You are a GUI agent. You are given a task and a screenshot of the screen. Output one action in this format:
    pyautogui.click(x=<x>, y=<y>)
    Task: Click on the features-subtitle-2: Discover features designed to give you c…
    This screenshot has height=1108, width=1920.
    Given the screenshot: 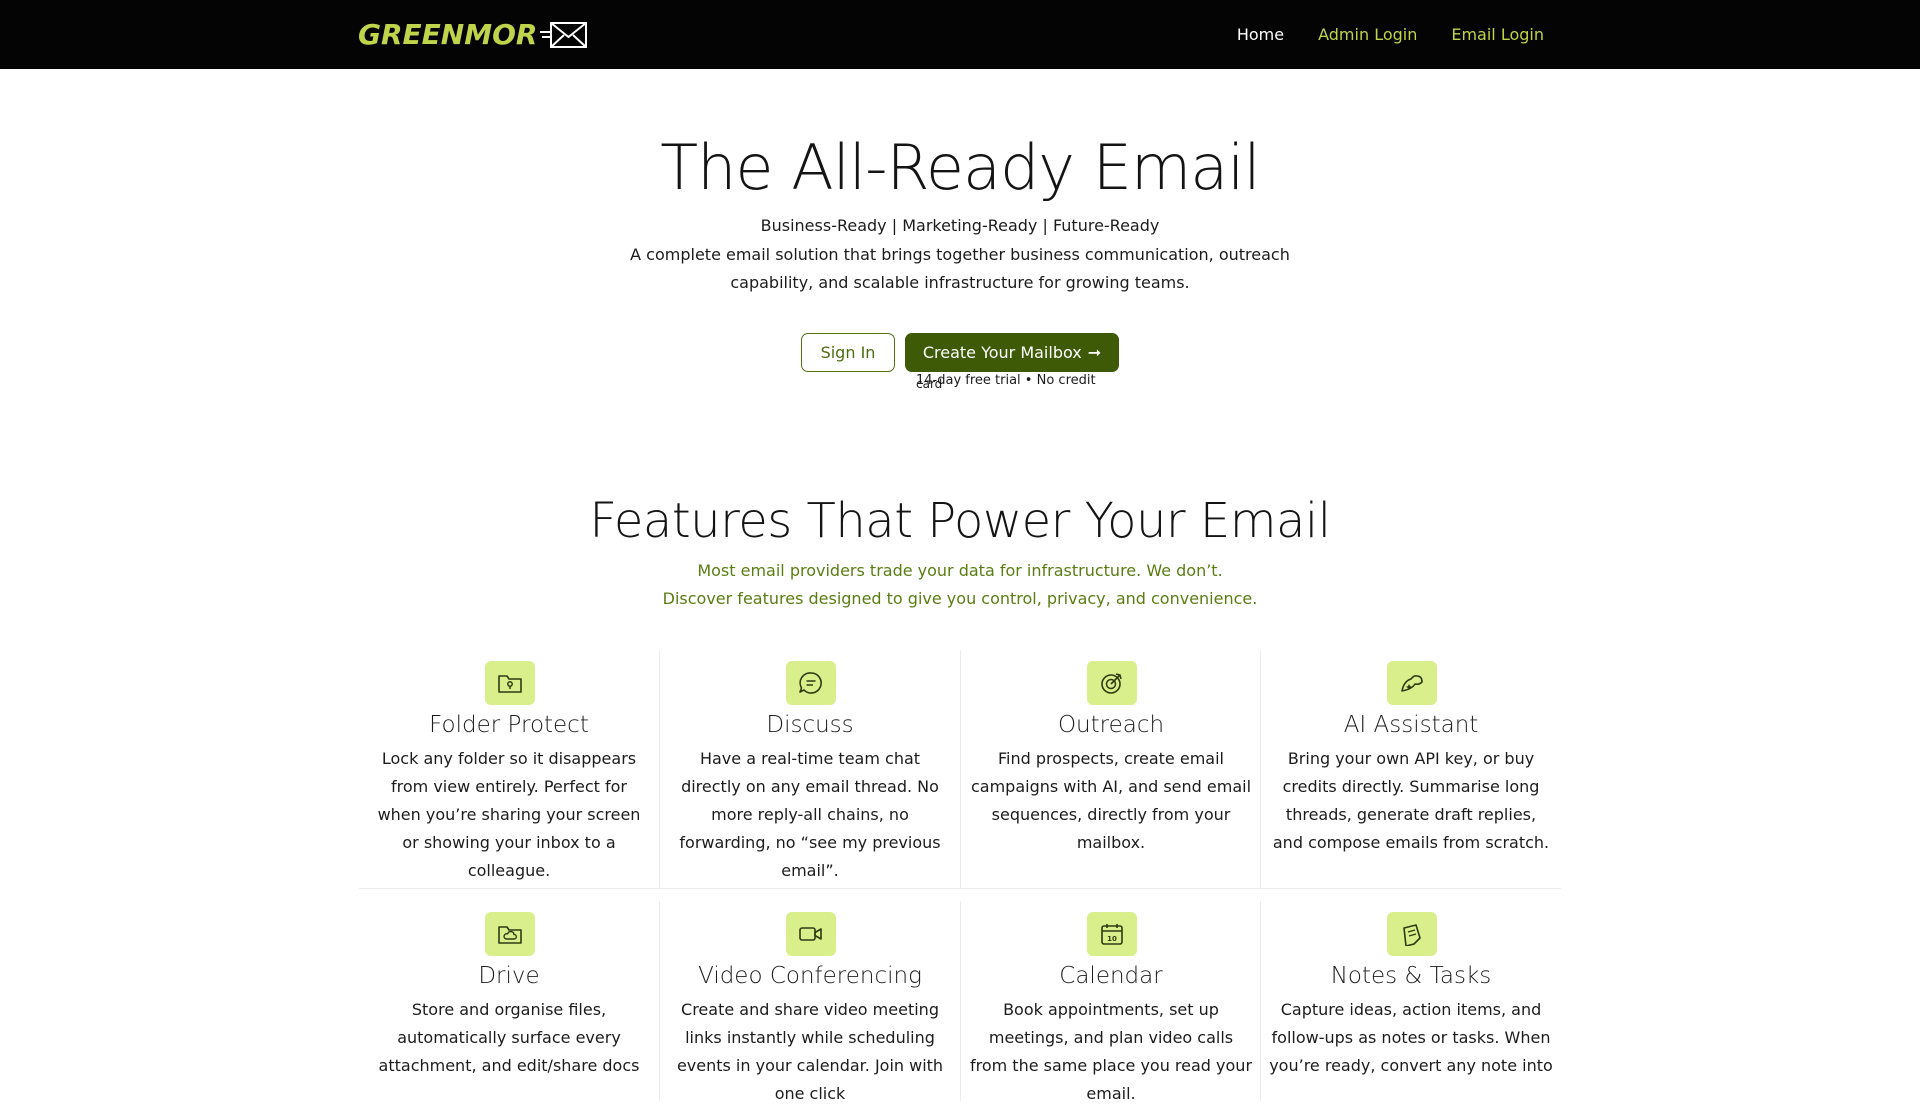 What is the action you would take?
    pyautogui.click(x=960, y=598)
    